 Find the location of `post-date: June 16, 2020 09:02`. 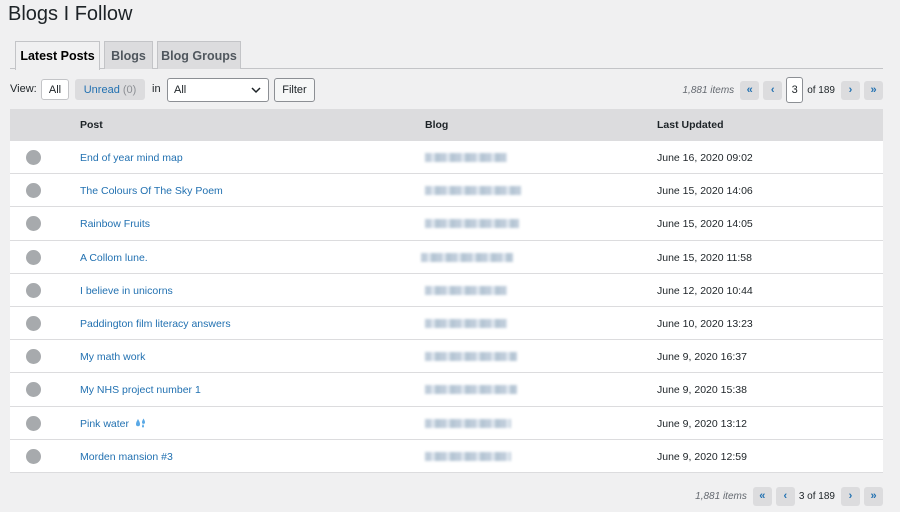

post-date: June 16, 2020 09:02 is located at coordinates (705, 158).